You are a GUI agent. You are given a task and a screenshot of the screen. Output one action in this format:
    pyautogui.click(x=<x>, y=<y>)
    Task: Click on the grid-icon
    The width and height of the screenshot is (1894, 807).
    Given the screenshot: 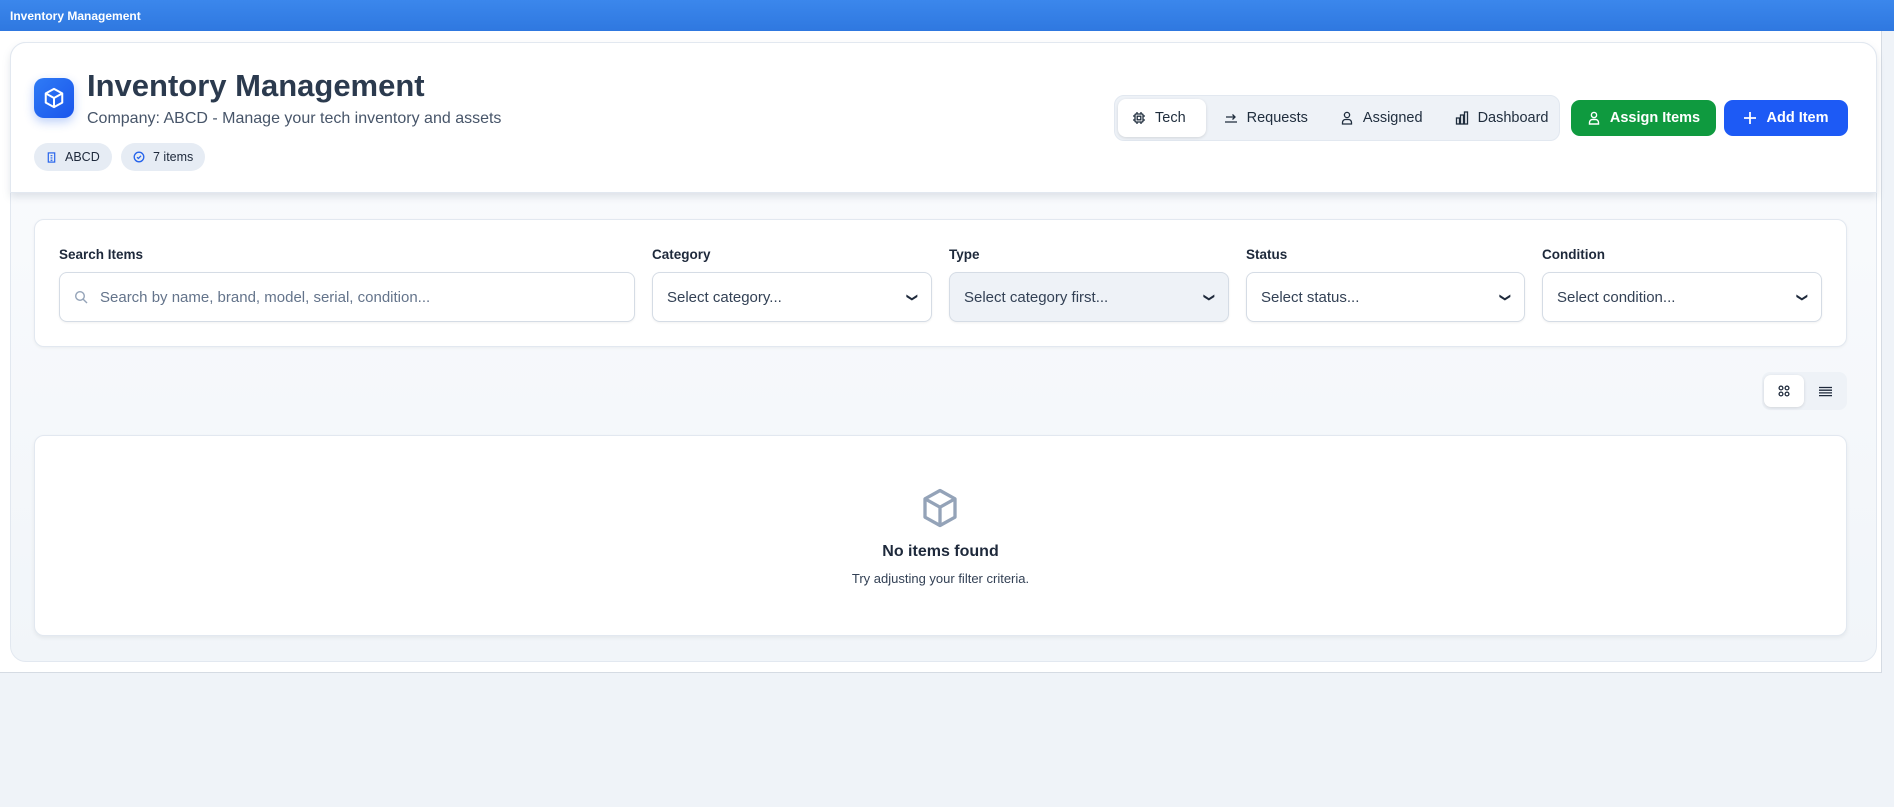 What is the action you would take?
    pyautogui.click(x=1784, y=391)
    